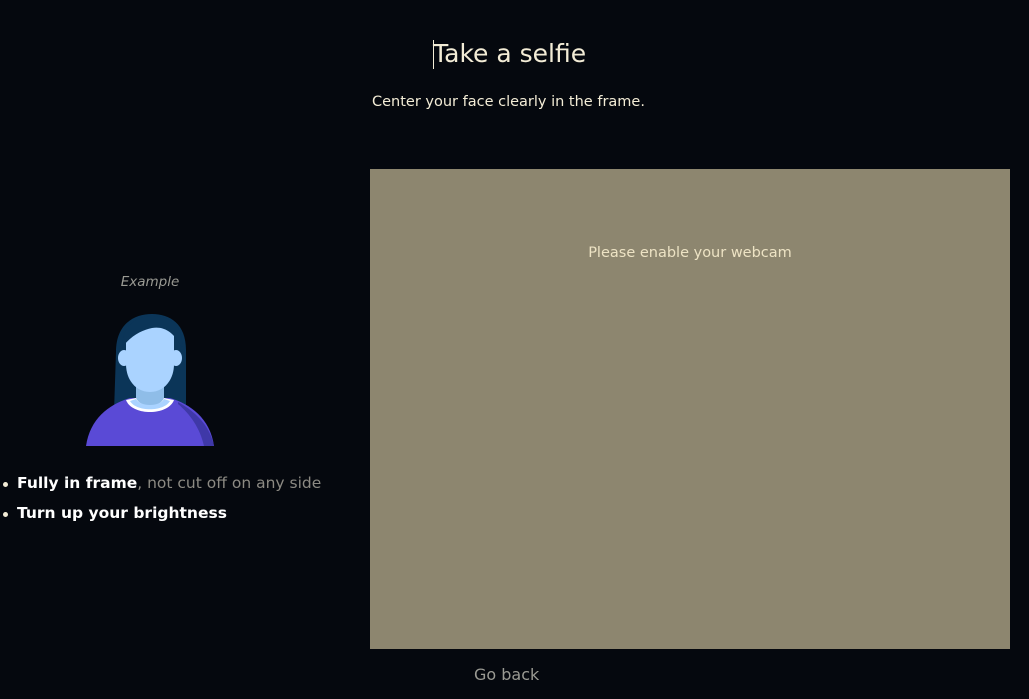  What do you see at coordinates (508, 102) in the screenshot?
I see `page-subtitle: Center your face clearly in the frame.` at bounding box center [508, 102].